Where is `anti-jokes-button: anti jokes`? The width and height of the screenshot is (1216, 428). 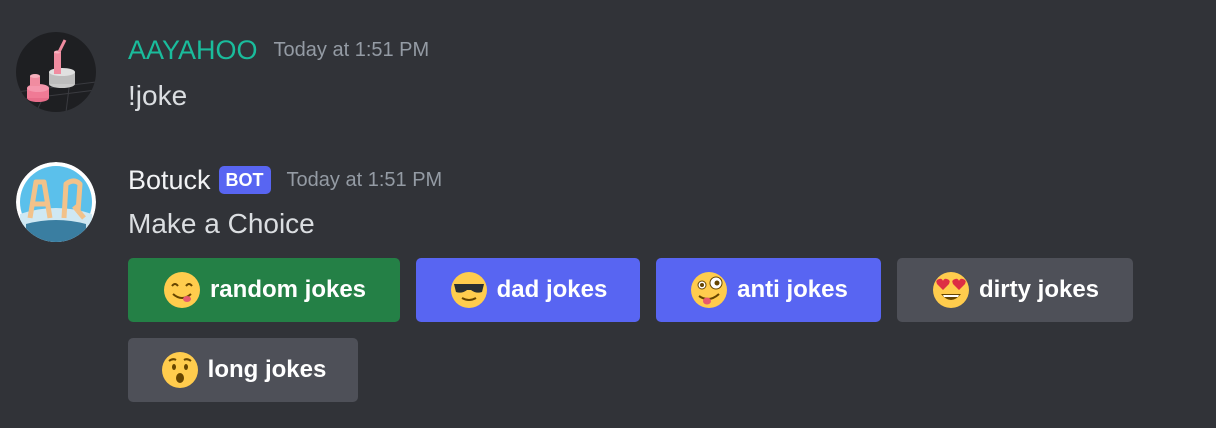
anti-jokes-button: anti jokes is located at coordinates (768, 290).